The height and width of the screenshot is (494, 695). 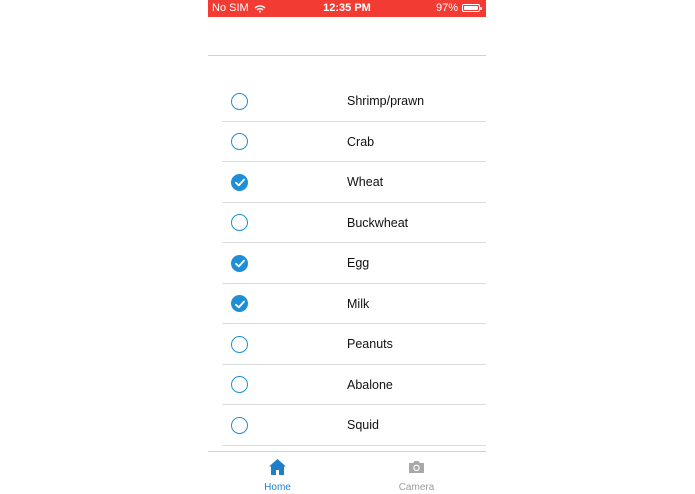 What do you see at coordinates (347, 55) in the screenshot?
I see `nav-bar-divider` at bounding box center [347, 55].